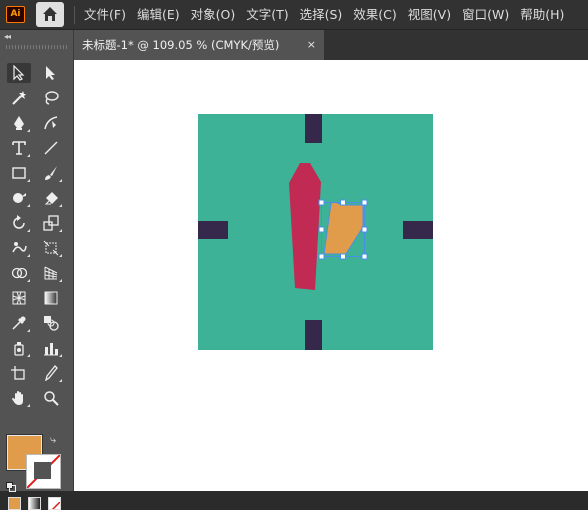 The image size is (588, 510). What do you see at coordinates (43, 471) in the screenshot?
I see `stroke-color-swatch` at bounding box center [43, 471].